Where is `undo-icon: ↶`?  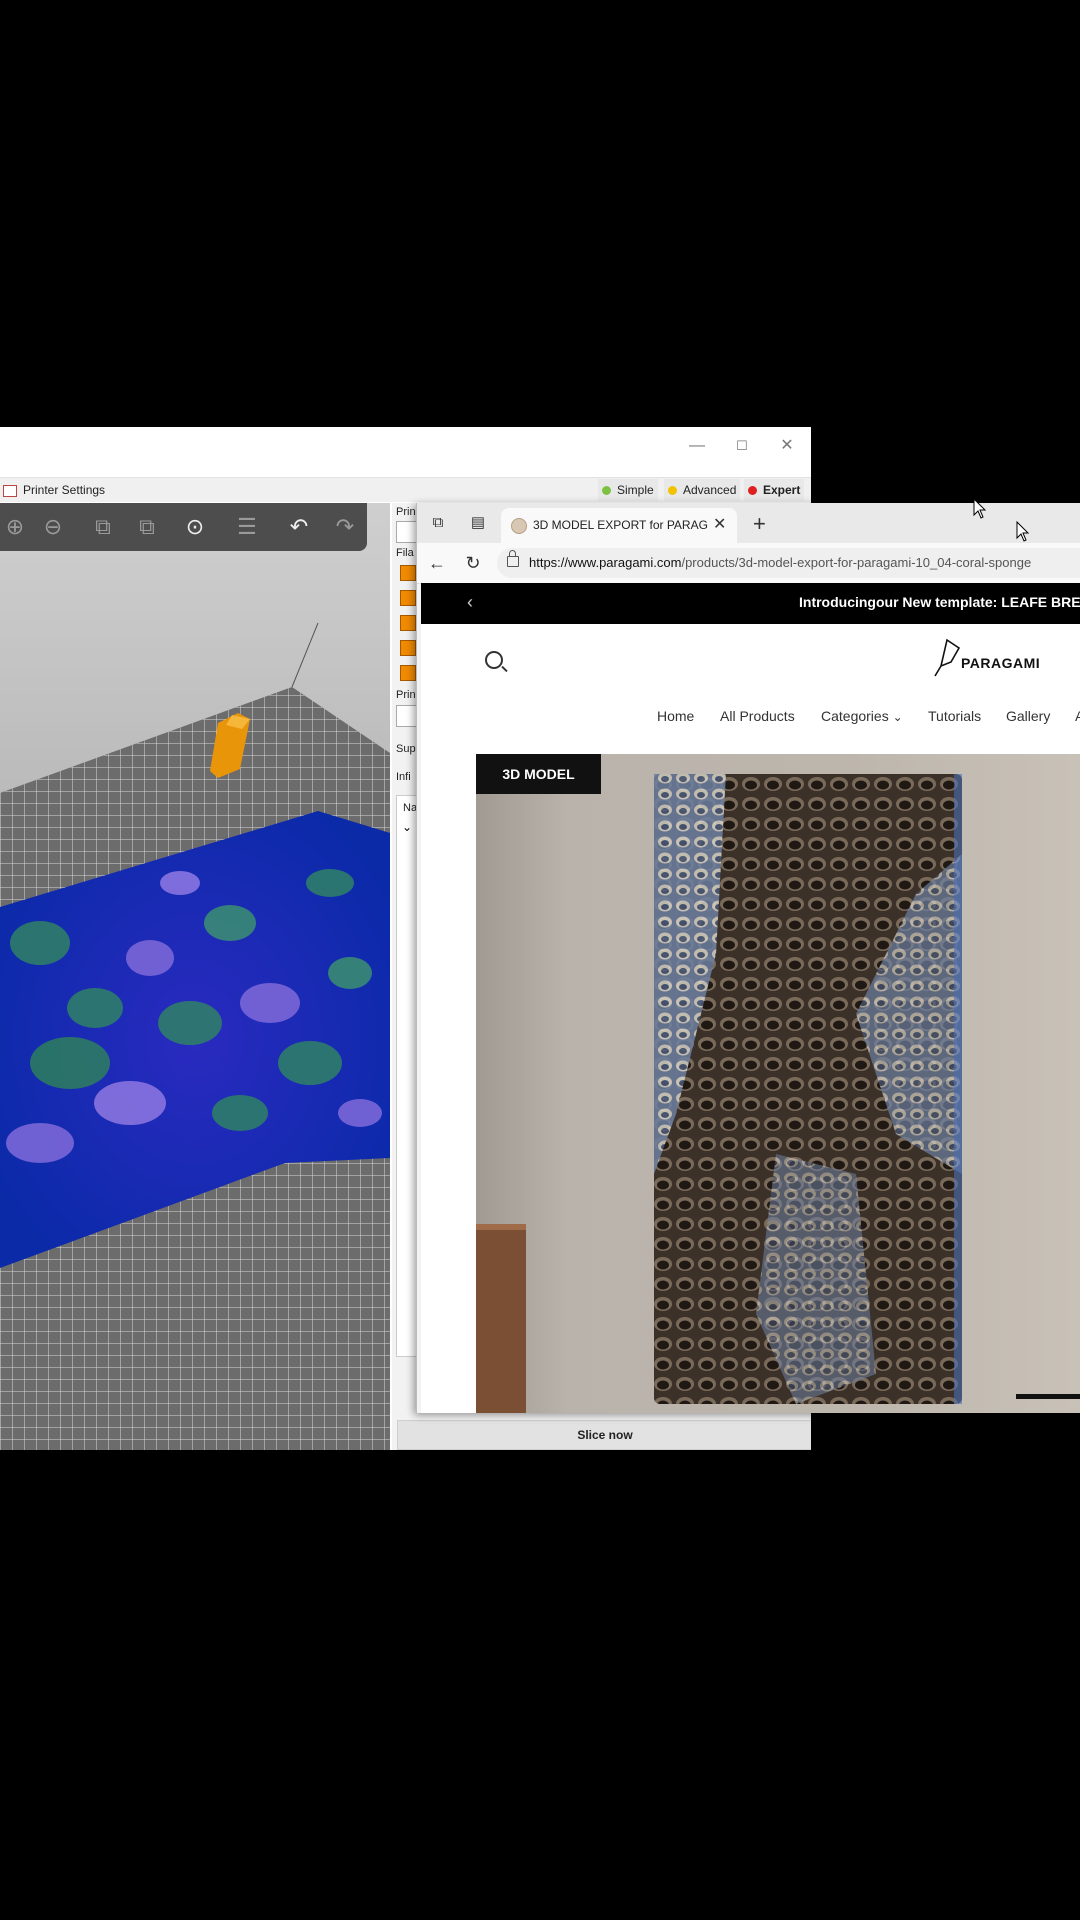
undo-icon: ↶ is located at coordinates (299, 527).